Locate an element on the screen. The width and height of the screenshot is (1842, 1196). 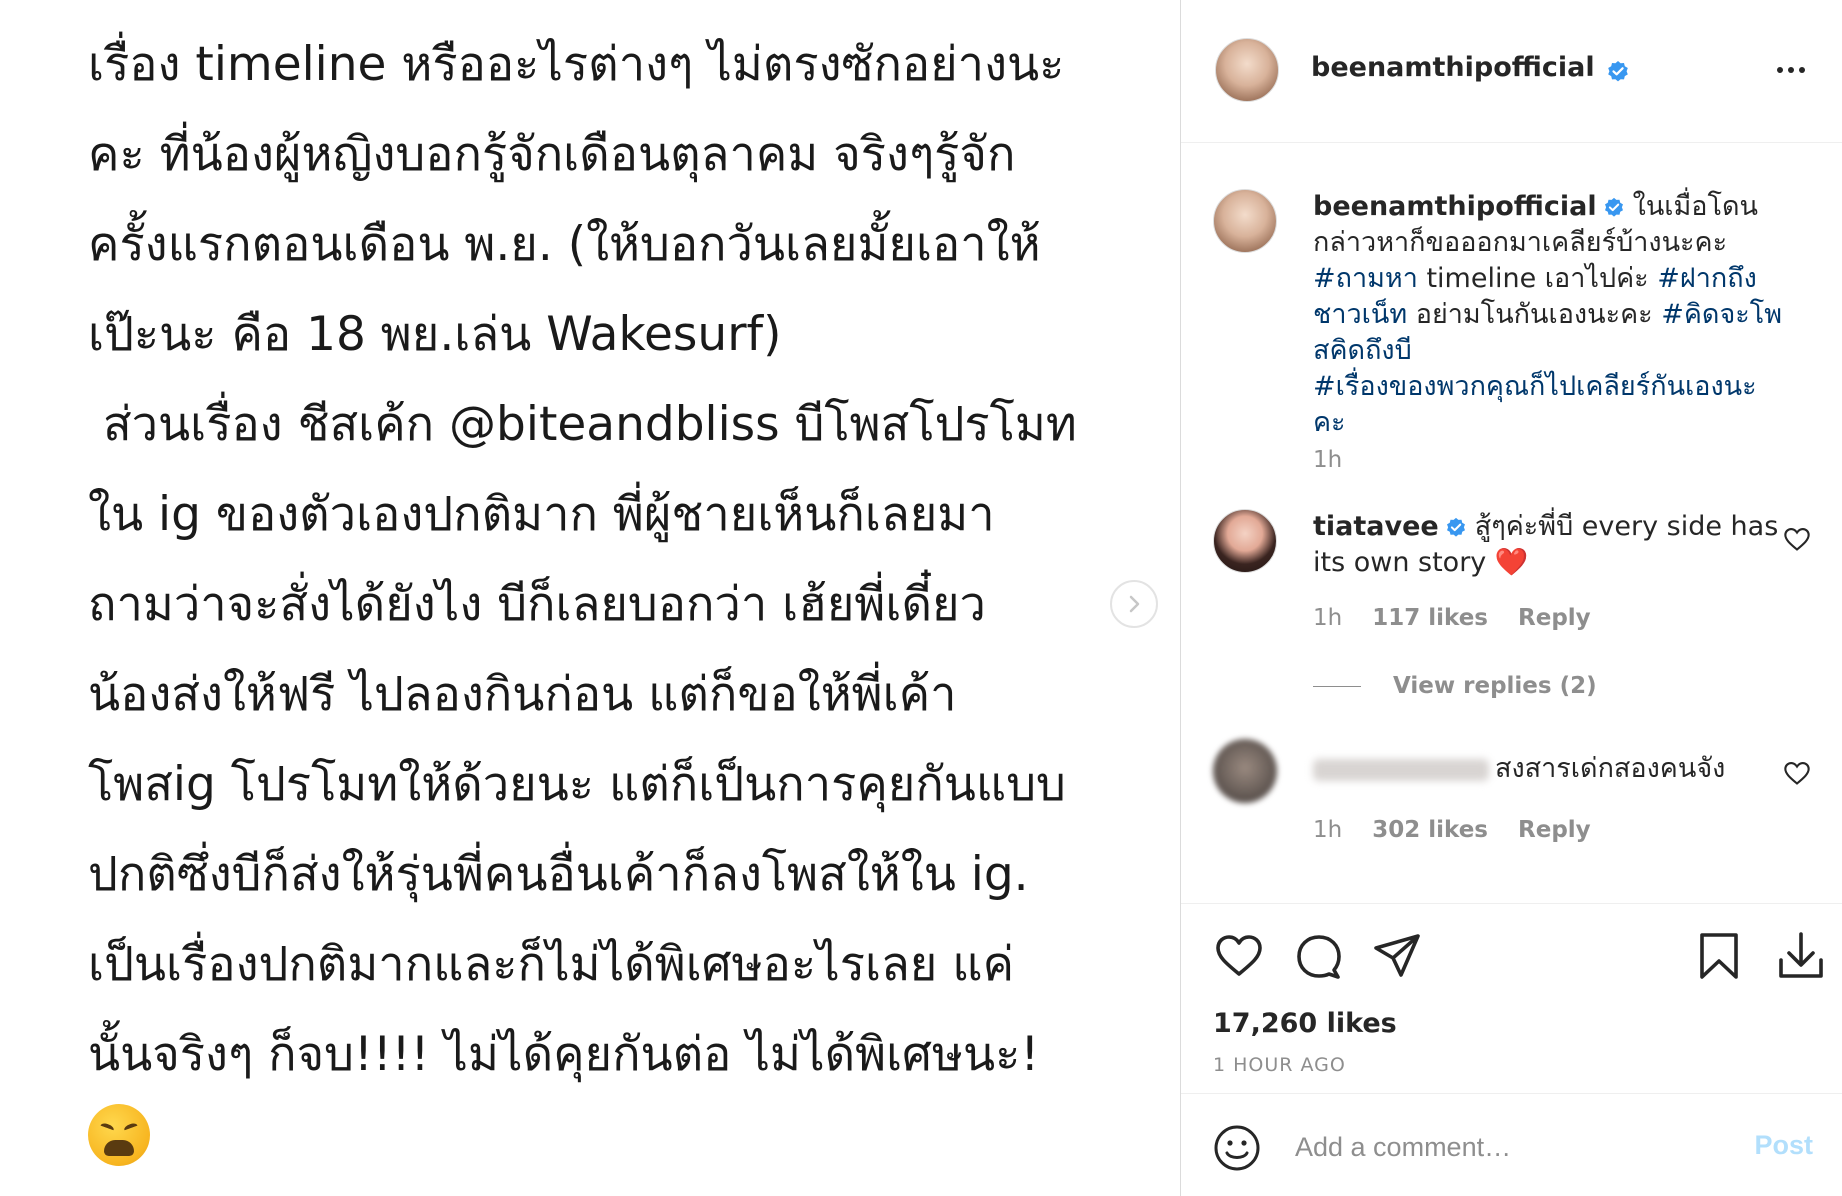
caption-text: อย่ามโนกันเองนะคะ is located at coordinates (1534, 314).